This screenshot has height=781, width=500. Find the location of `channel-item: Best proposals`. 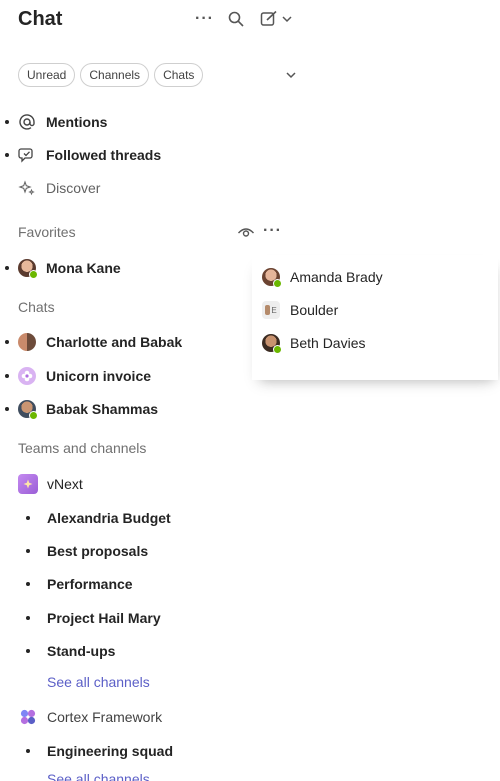

channel-item: Best proposals is located at coordinates (122, 551).